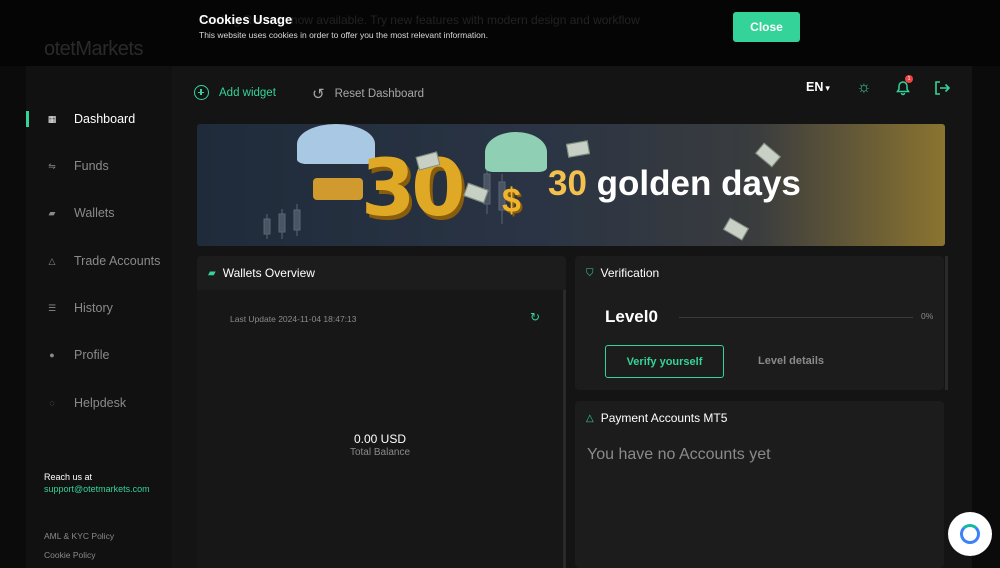 The image size is (1000, 568). Describe the element at coordinates (338, 189) in the screenshot. I see `gold-bars-image` at that location.